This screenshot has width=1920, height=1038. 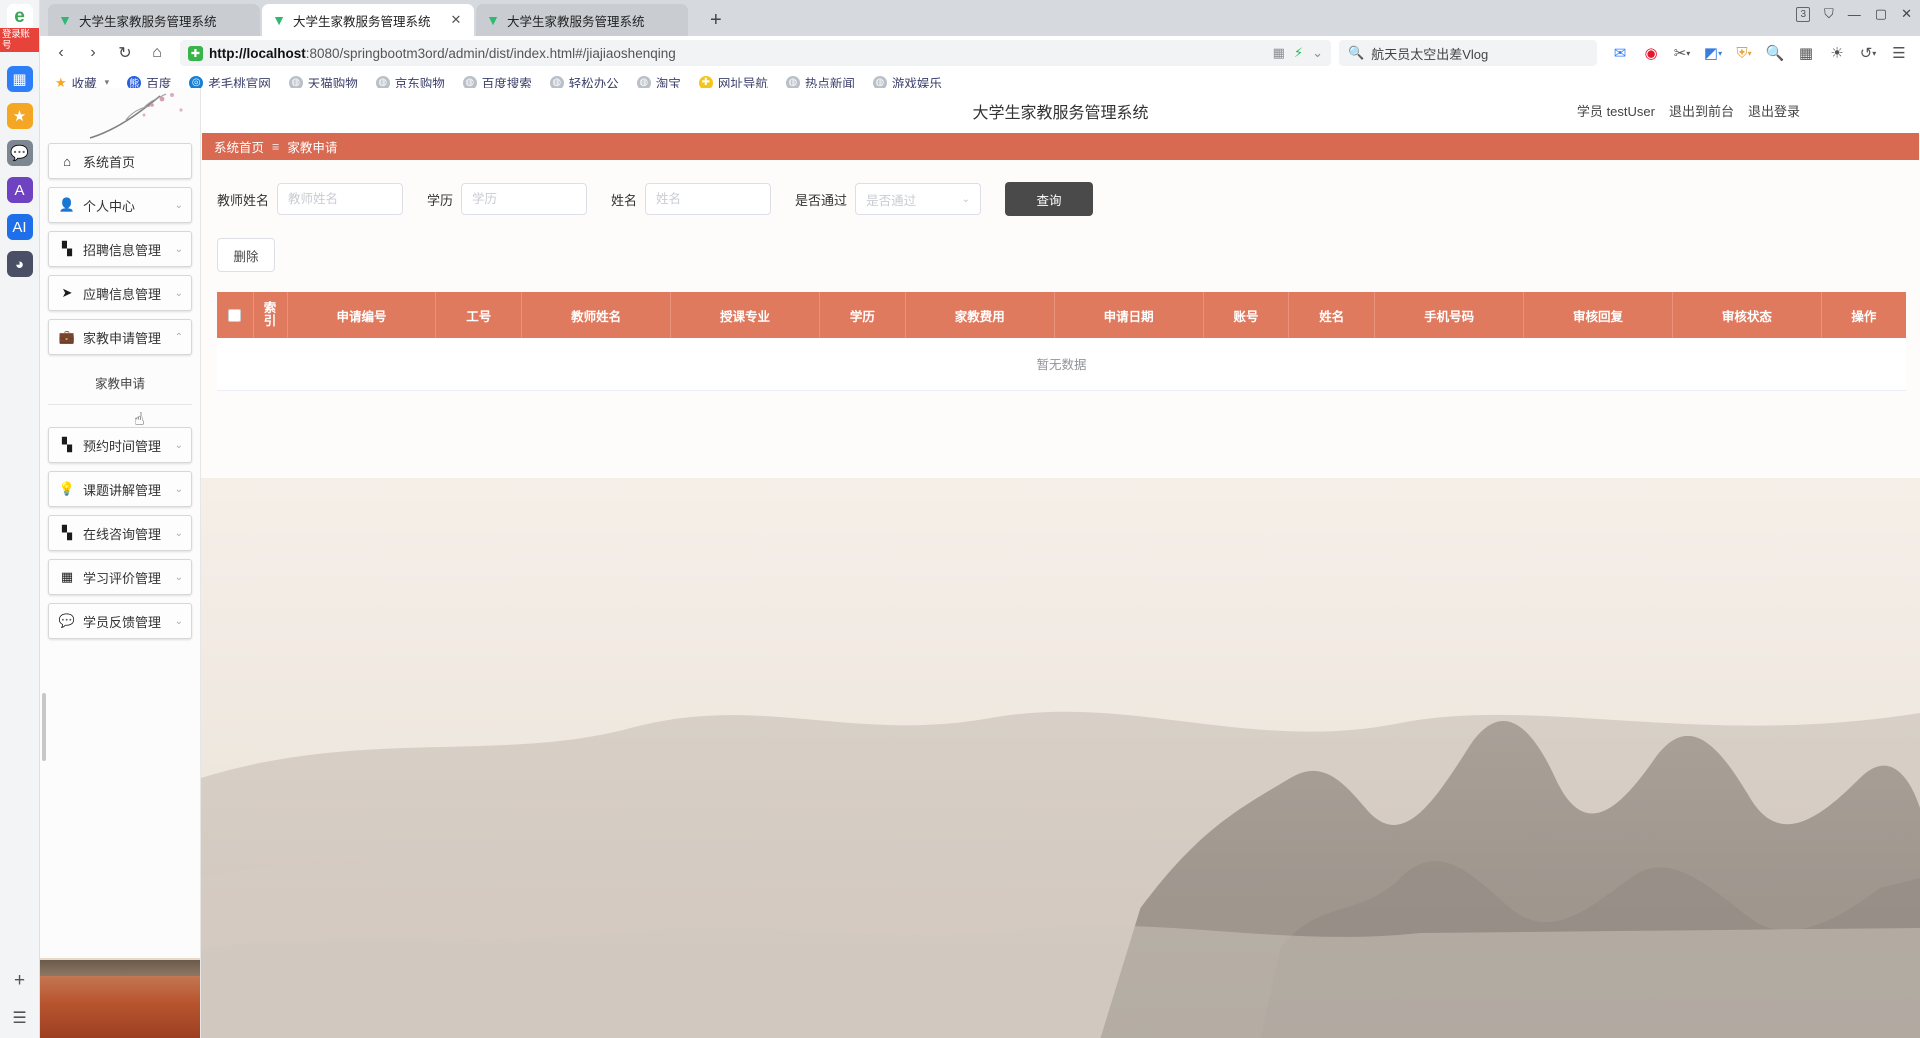 I want to click on qr-code-icon: ▦, so click(x=1279, y=53).